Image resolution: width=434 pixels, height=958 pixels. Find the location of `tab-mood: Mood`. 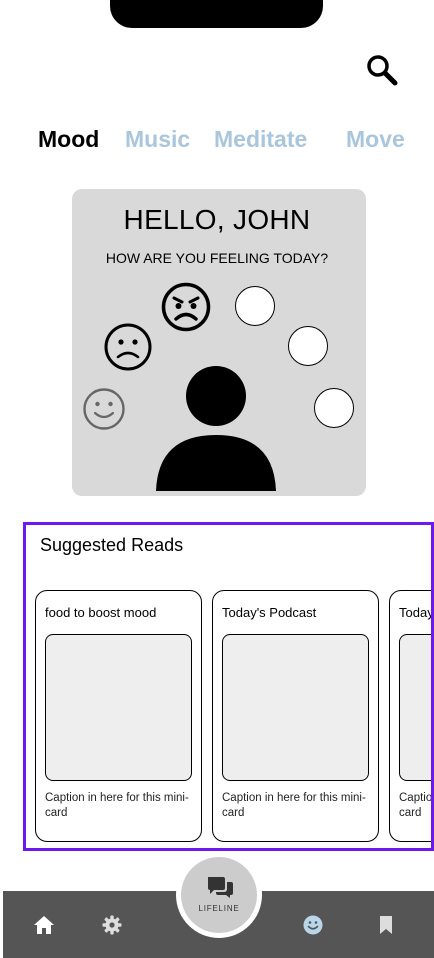

tab-mood: Mood is located at coordinates (68, 139).